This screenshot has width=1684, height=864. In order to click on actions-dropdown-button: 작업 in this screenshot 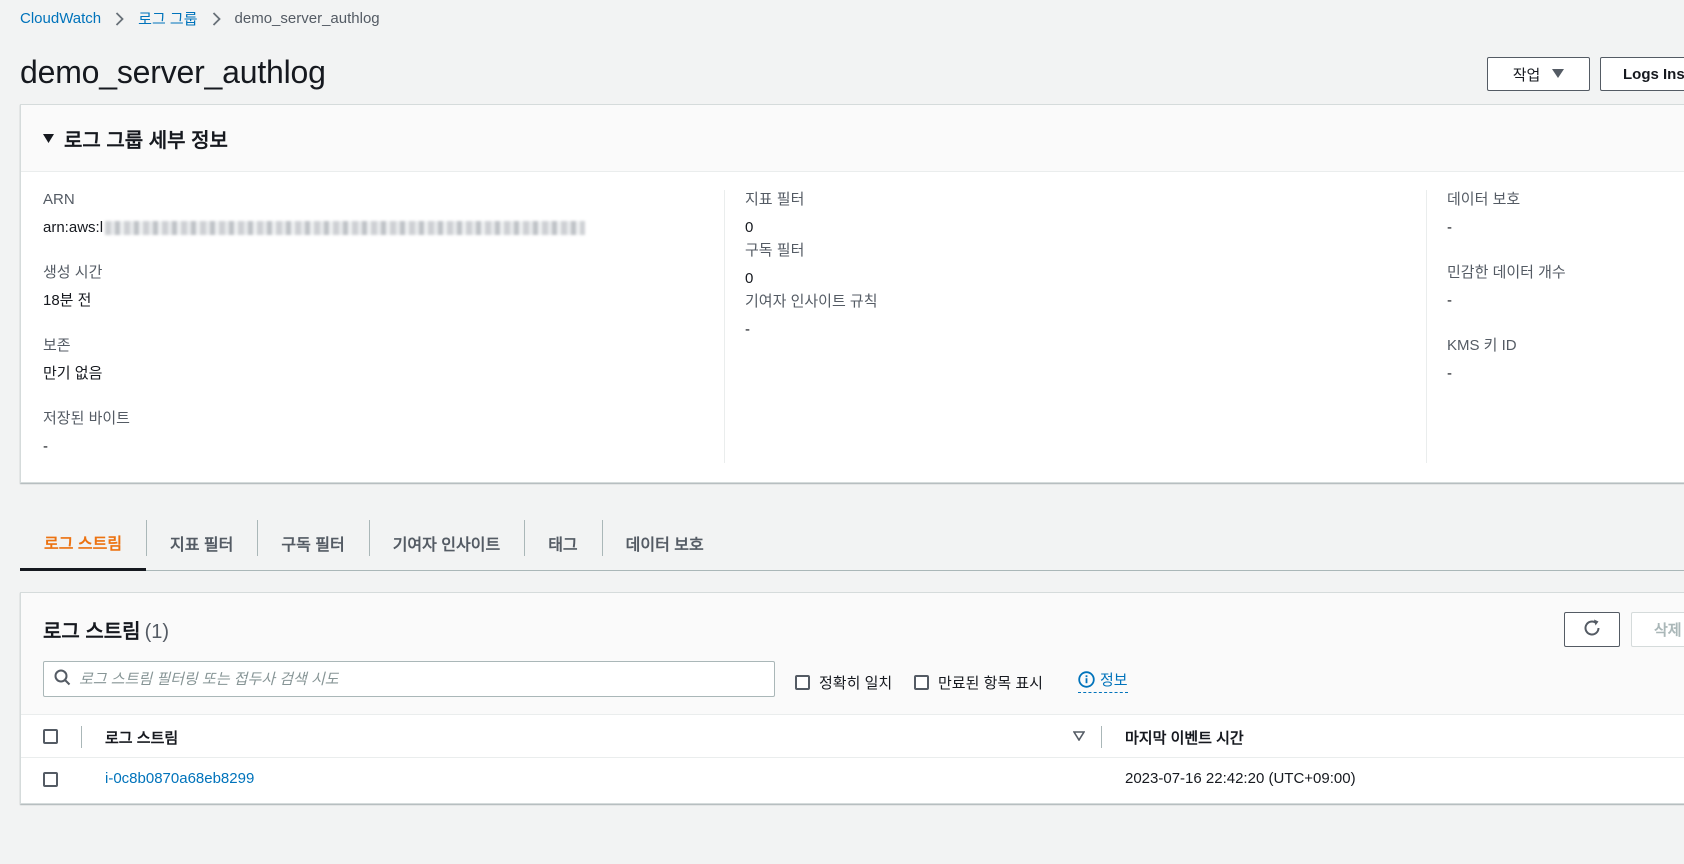, I will do `click(1538, 74)`.